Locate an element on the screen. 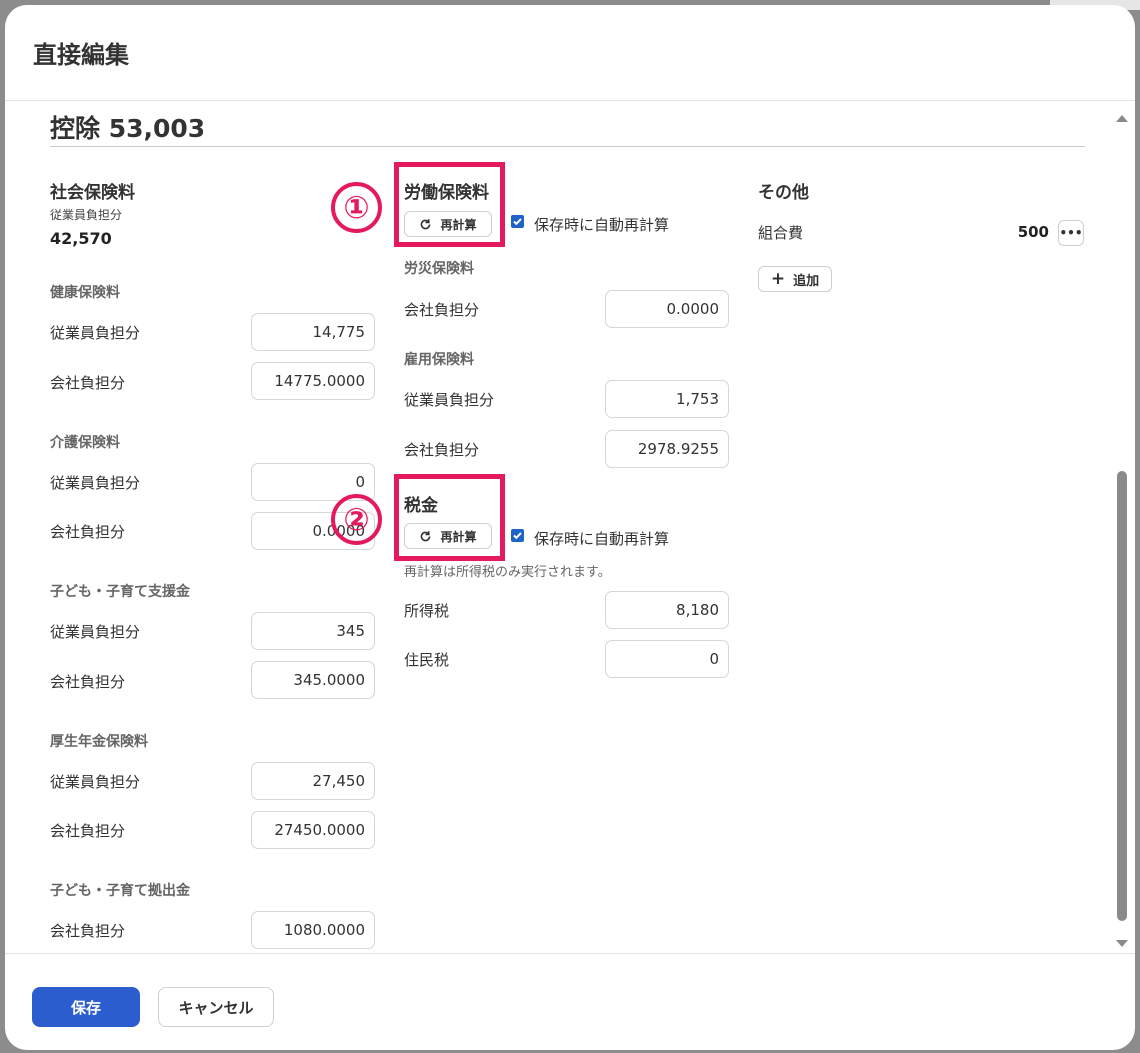 The width and height of the screenshot is (1140, 1053). tax-recalc-note: 再計算は所得税のみ実行されます。 is located at coordinates (507, 572).